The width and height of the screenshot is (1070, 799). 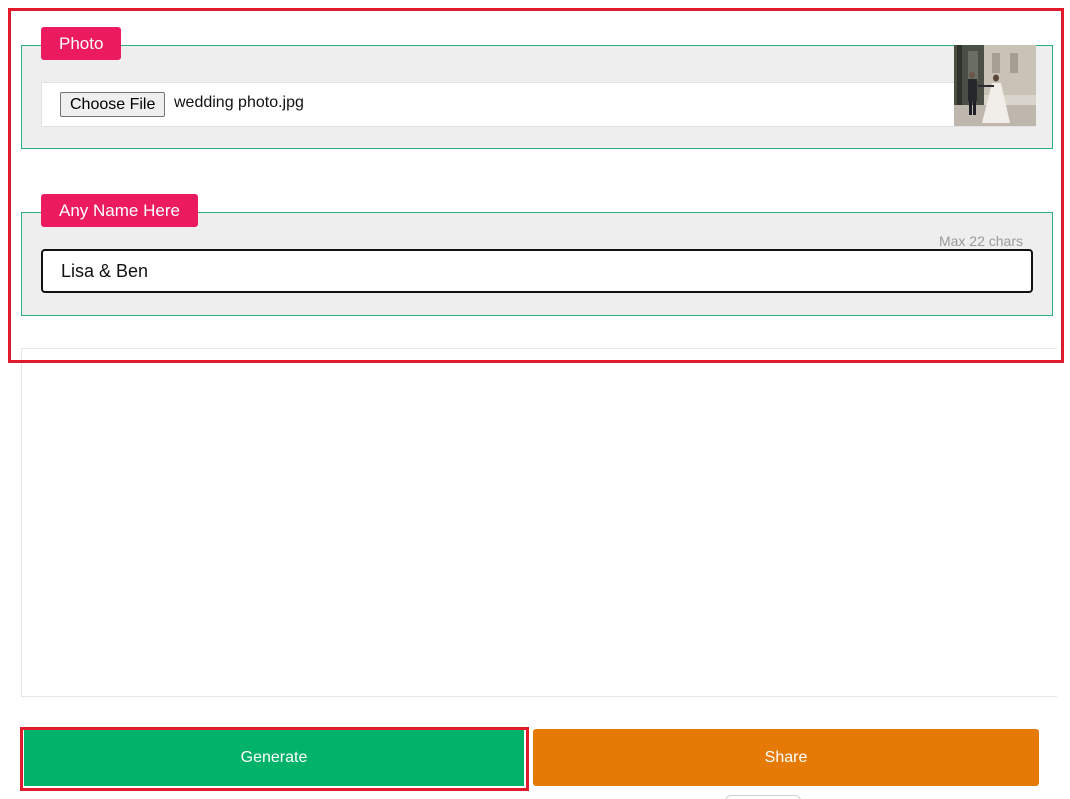 What do you see at coordinates (274, 759) in the screenshot?
I see `highlight-generate-button` at bounding box center [274, 759].